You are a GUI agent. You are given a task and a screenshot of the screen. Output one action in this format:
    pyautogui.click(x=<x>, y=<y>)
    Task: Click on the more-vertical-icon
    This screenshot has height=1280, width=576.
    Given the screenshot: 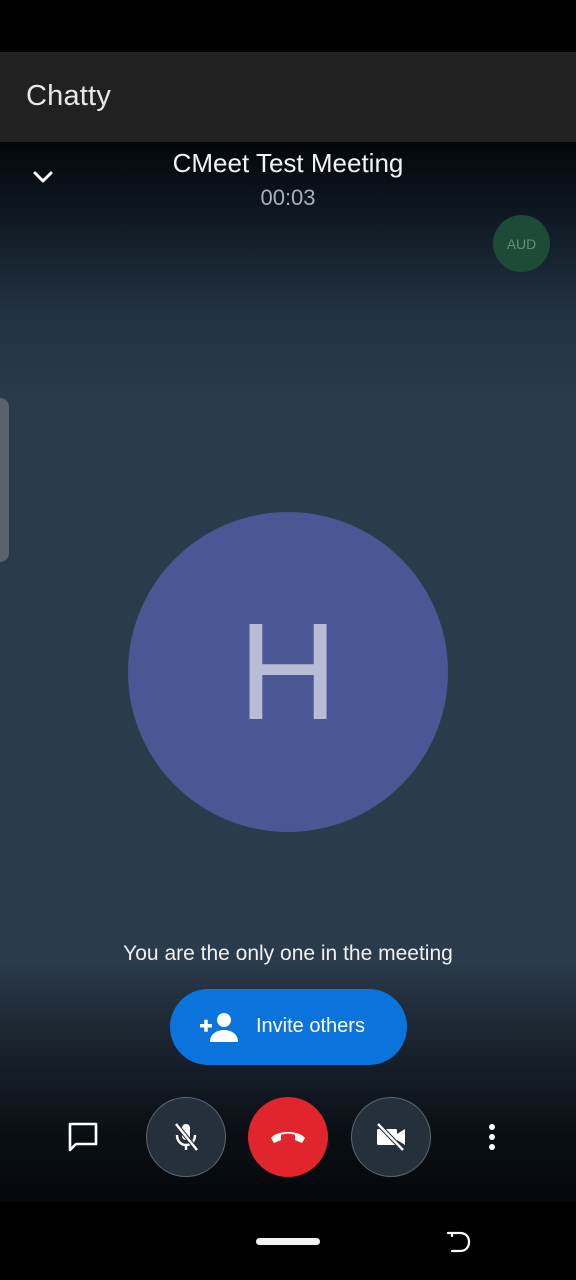 What is the action you would take?
    pyautogui.click(x=492, y=1137)
    